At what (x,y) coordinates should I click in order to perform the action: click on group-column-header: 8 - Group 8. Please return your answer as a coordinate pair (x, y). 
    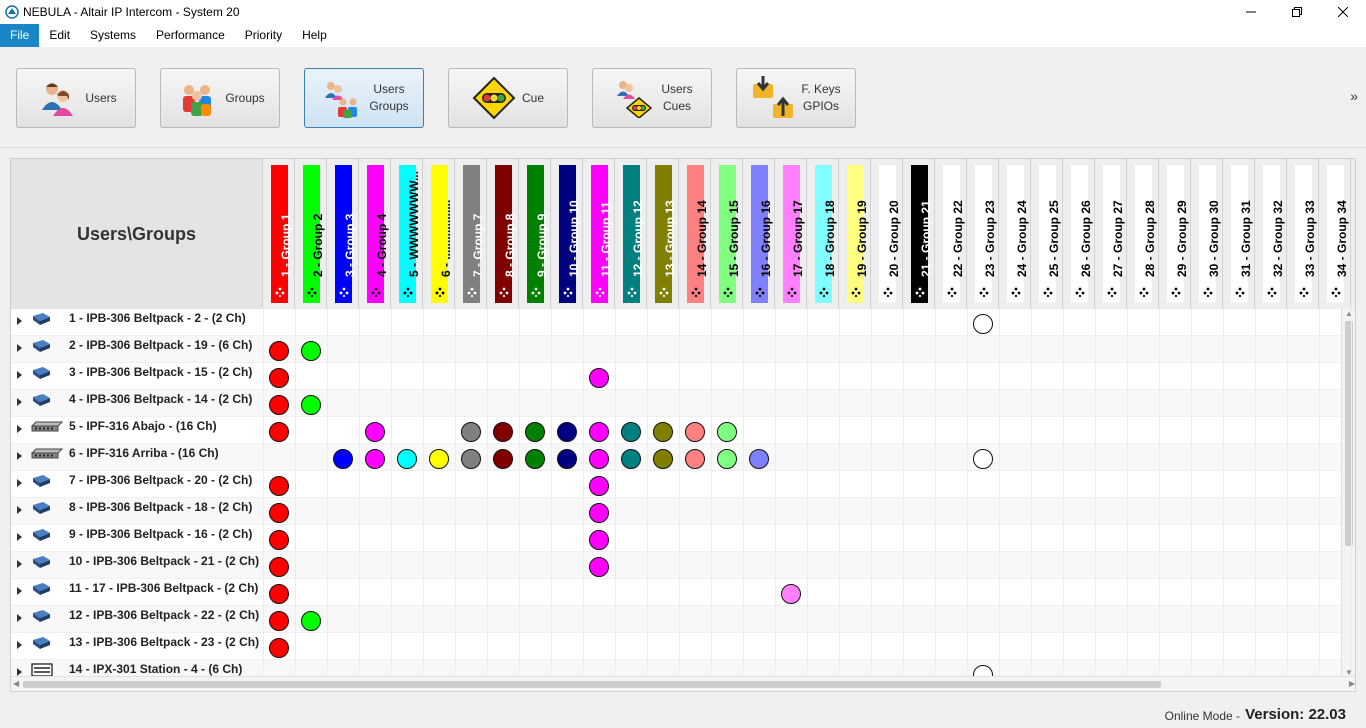
    Looking at the image, I should click on (503, 234).